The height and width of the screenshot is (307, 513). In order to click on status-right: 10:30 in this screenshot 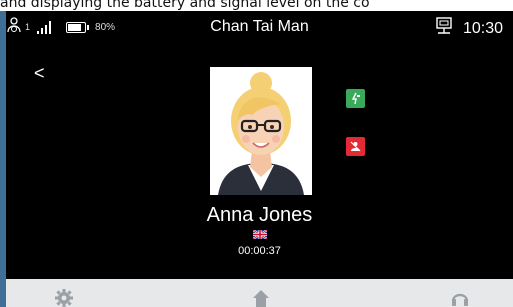, I will do `click(469, 28)`.